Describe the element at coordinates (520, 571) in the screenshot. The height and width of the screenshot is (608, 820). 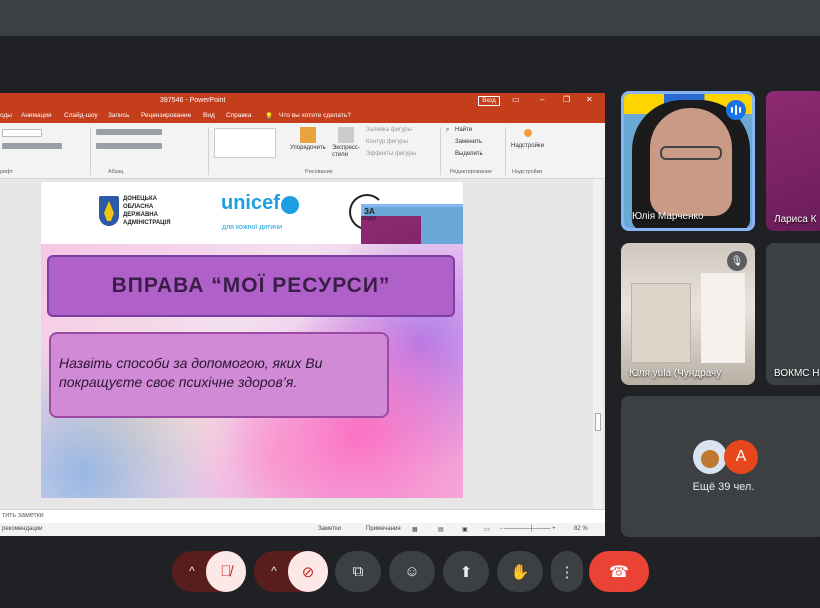
I see `raise-hand-icon: ✋` at that location.